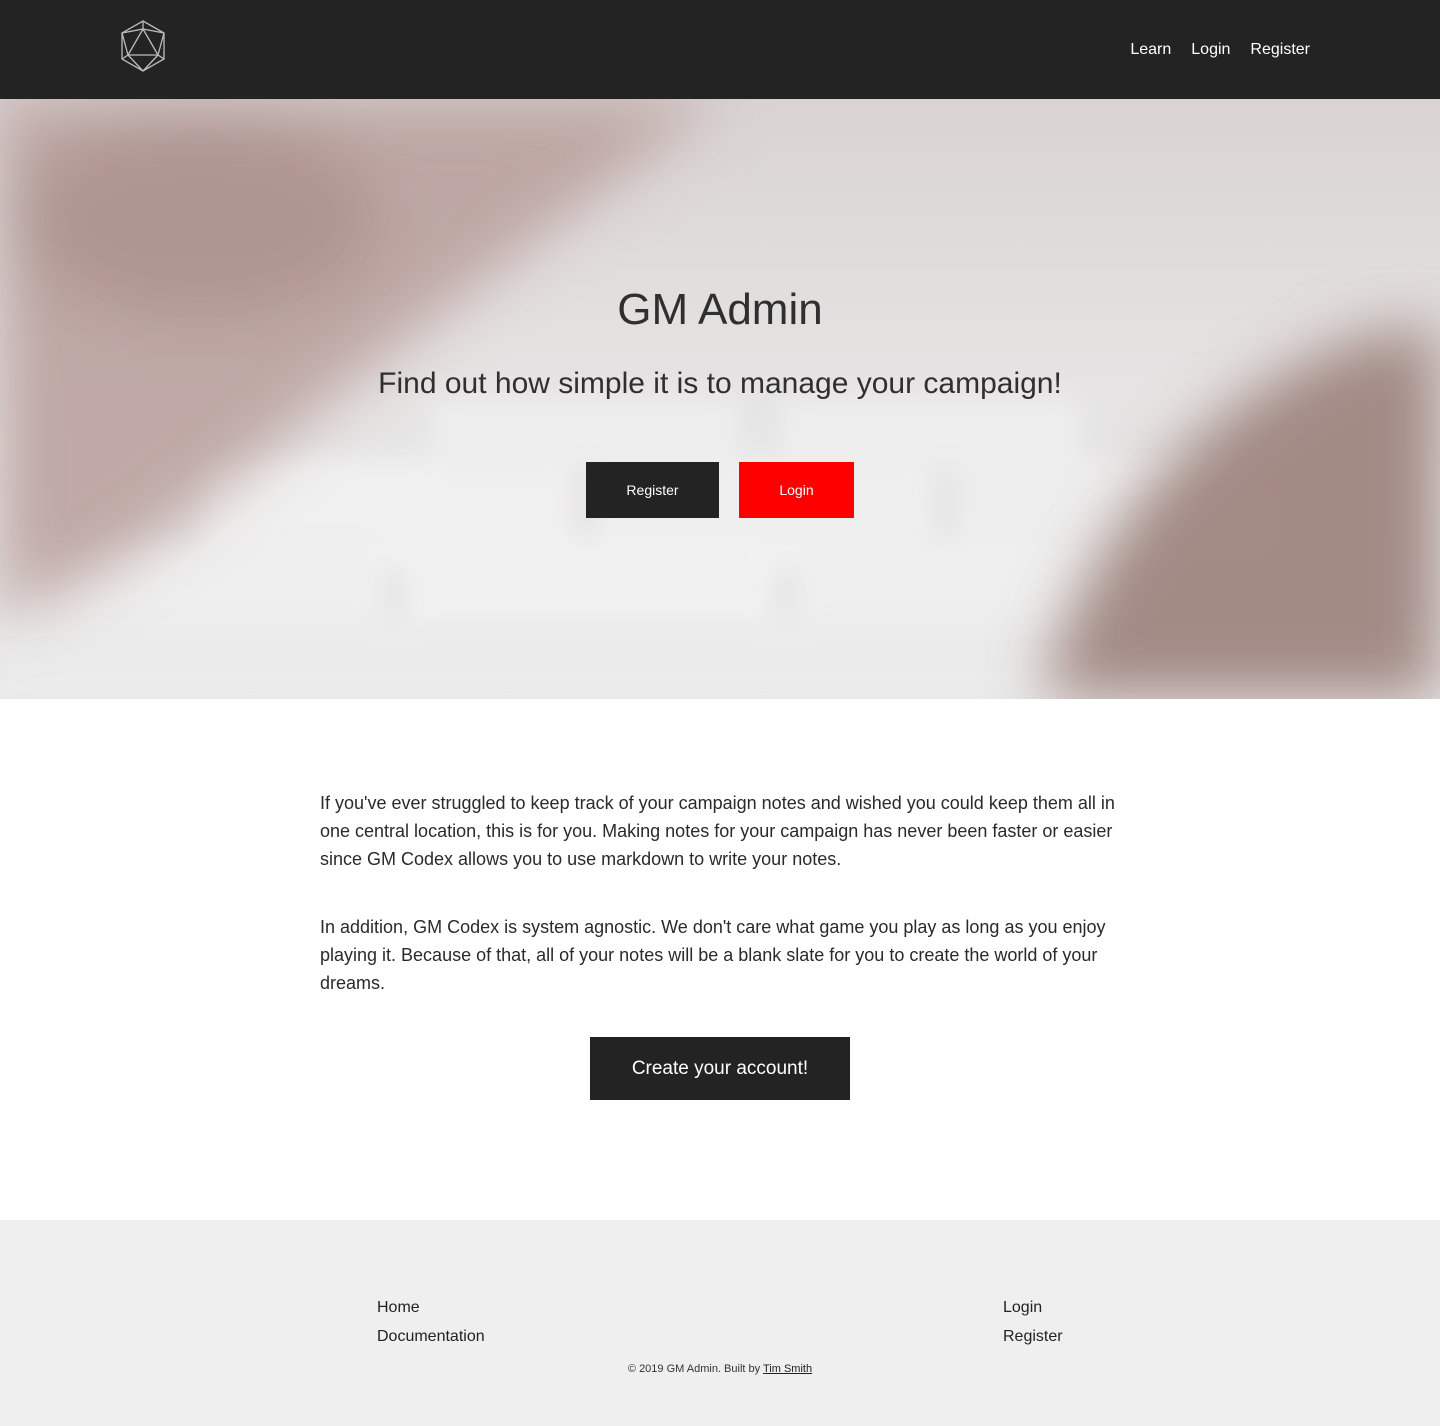 The height and width of the screenshot is (1426, 1440). What do you see at coordinates (1210, 50) in the screenshot?
I see `nav-login-link: Login` at bounding box center [1210, 50].